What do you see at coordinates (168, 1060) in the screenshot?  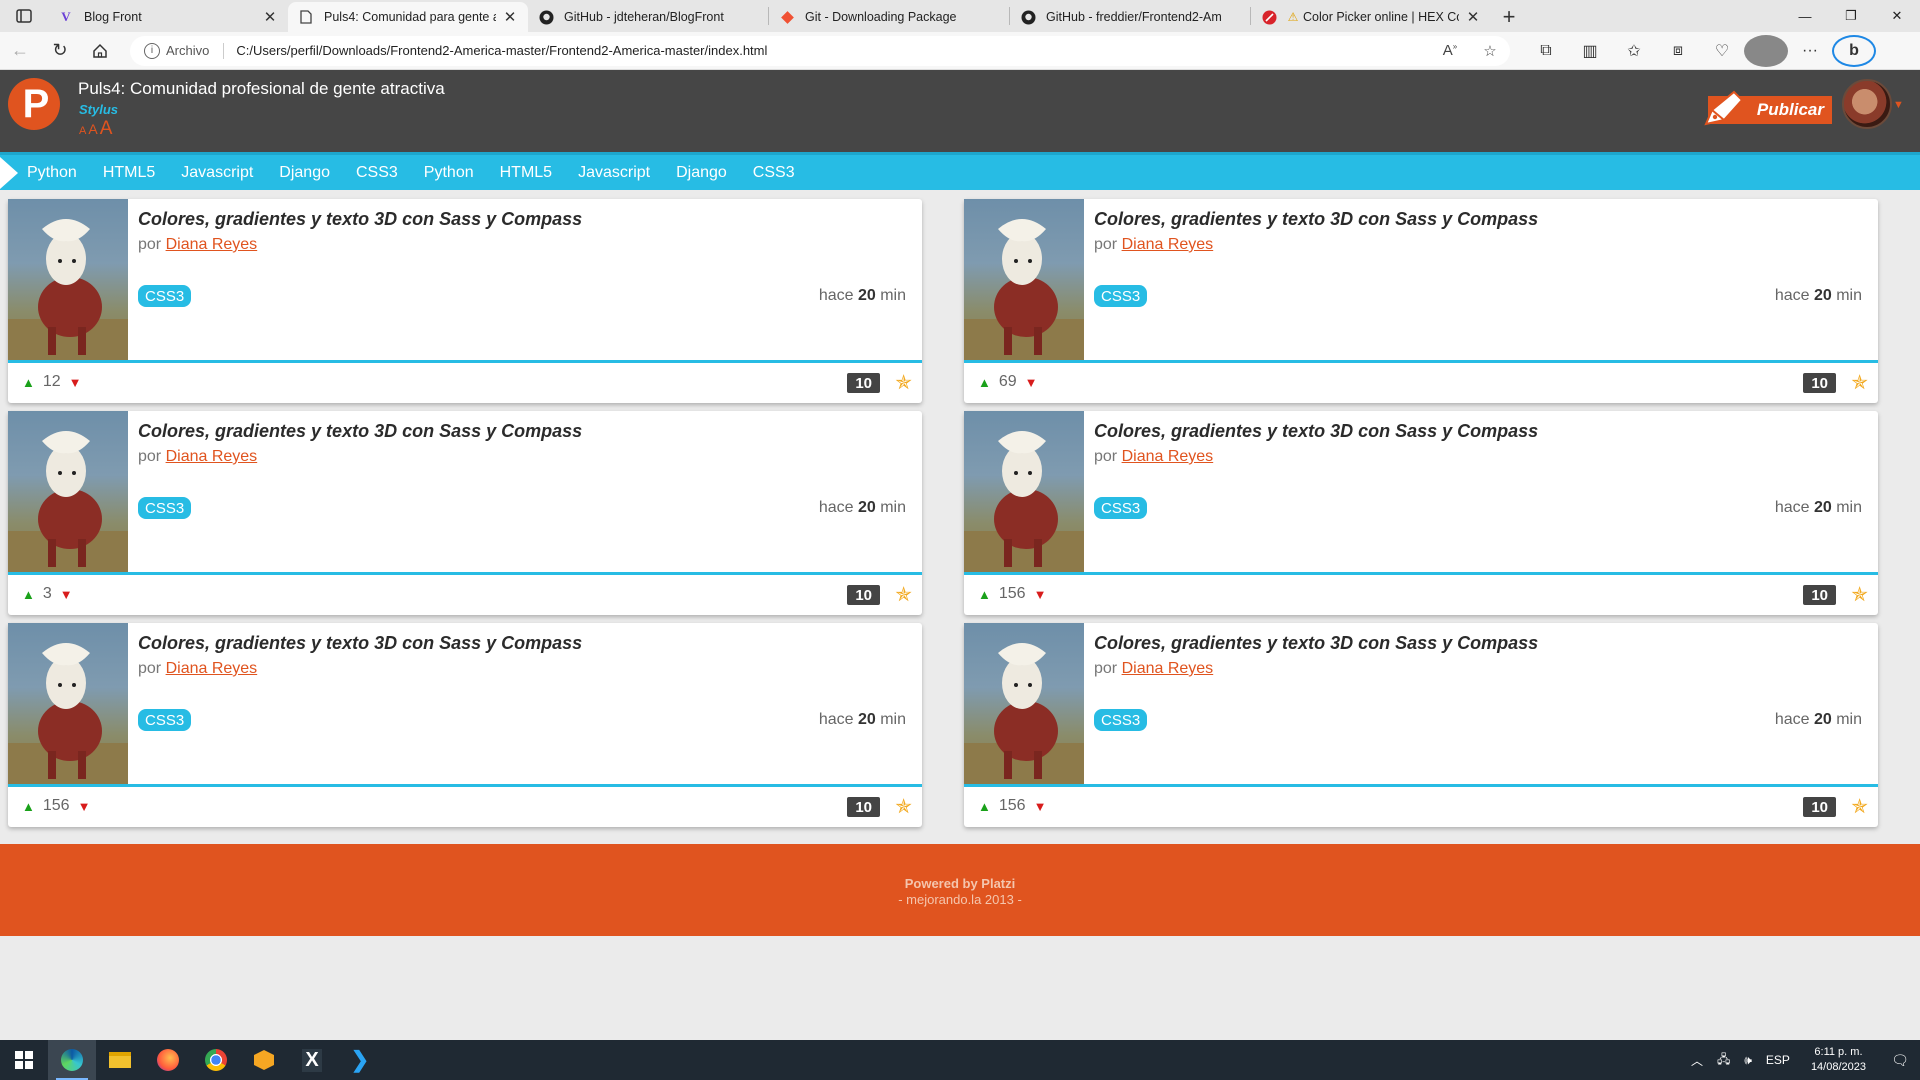 I see `taskbar-firefox` at bounding box center [168, 1060].